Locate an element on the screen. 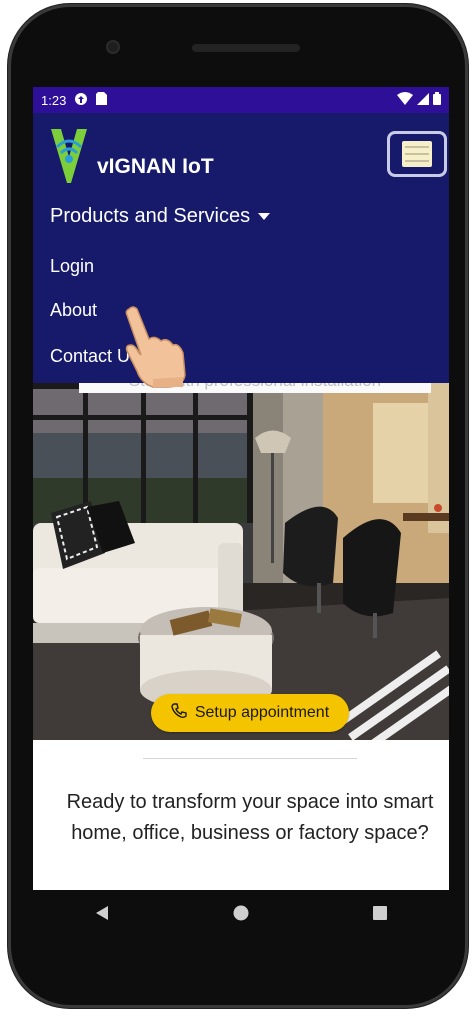 Image resolution: width=474 pixels, height=1014 pixels. sync-icon is located at coordinates (81, 100).